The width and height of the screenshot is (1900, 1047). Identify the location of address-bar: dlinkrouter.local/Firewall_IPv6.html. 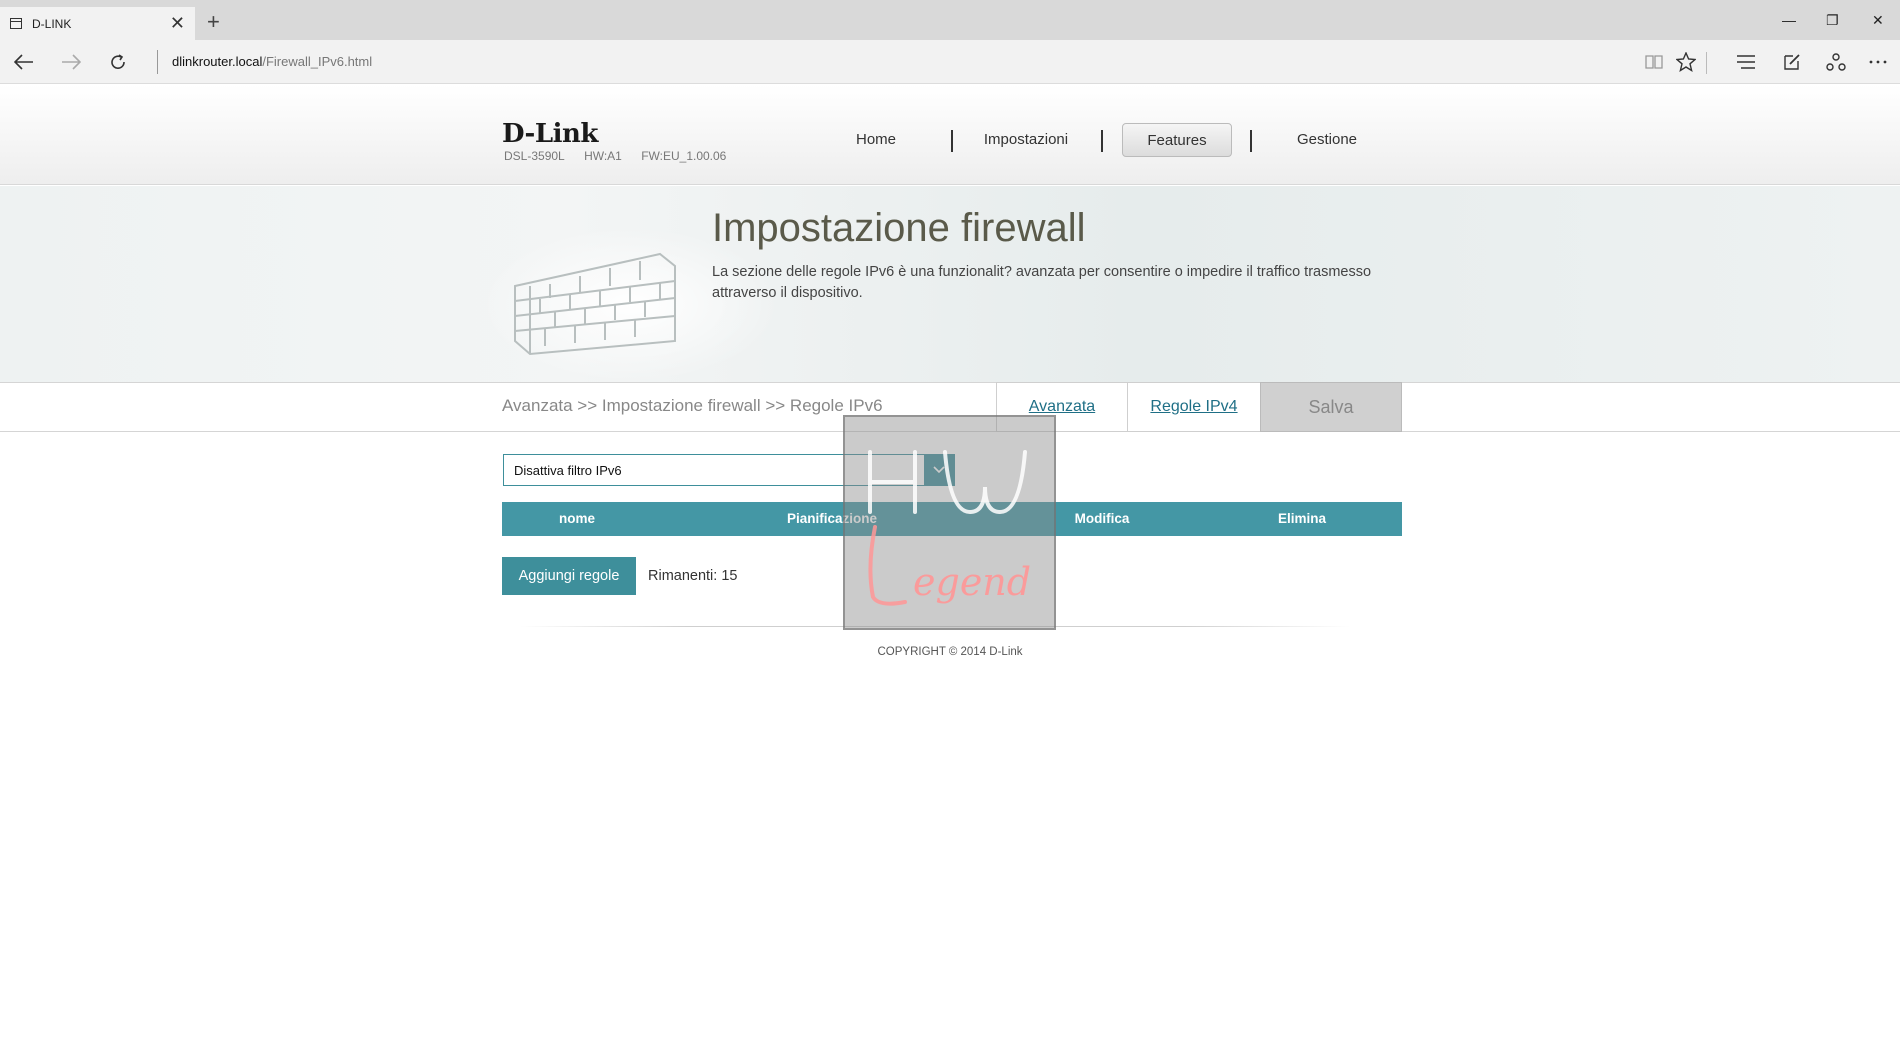
(950, 62).